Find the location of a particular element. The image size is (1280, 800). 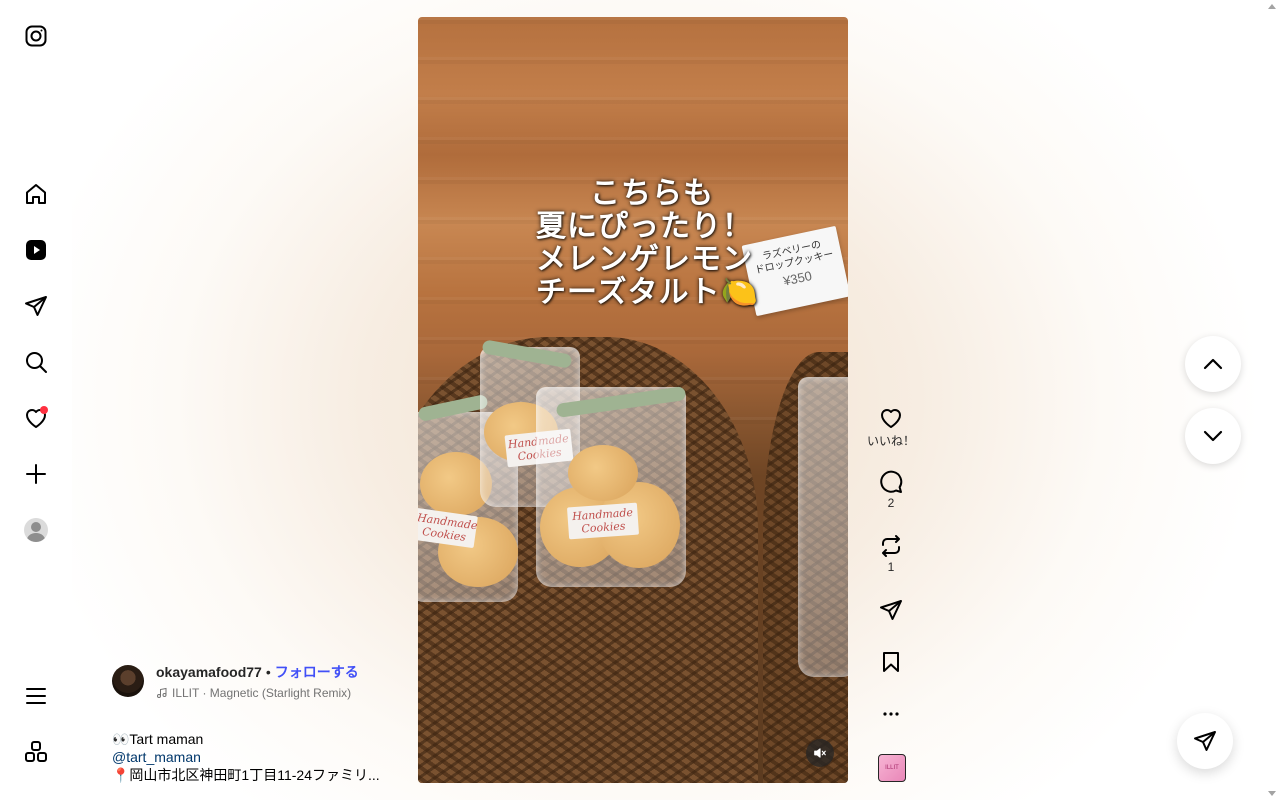

audio-link: ILLIT · Magnetic (Starlight Remix) is located at coordinates (257, 693).